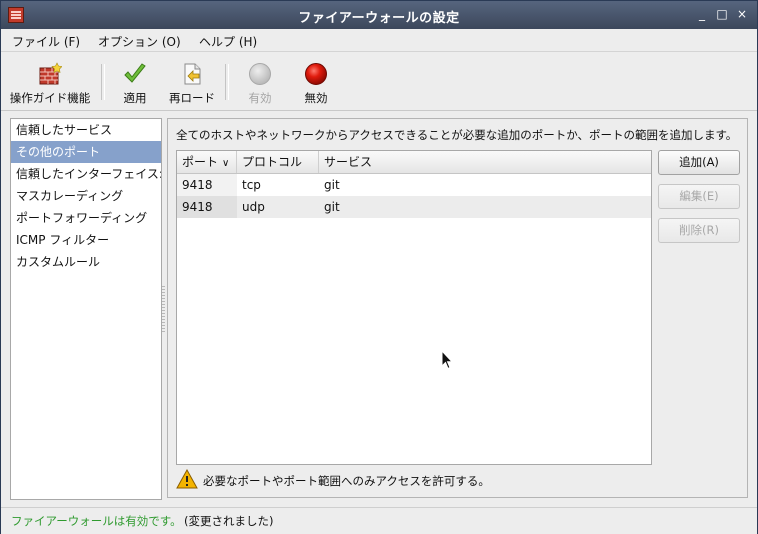 The width and height of the screenshot is (758, 534). Describe the element at coordinates (228, 41) in the screenshot. I see `menu-help: ヘルプ (H)` at that location.